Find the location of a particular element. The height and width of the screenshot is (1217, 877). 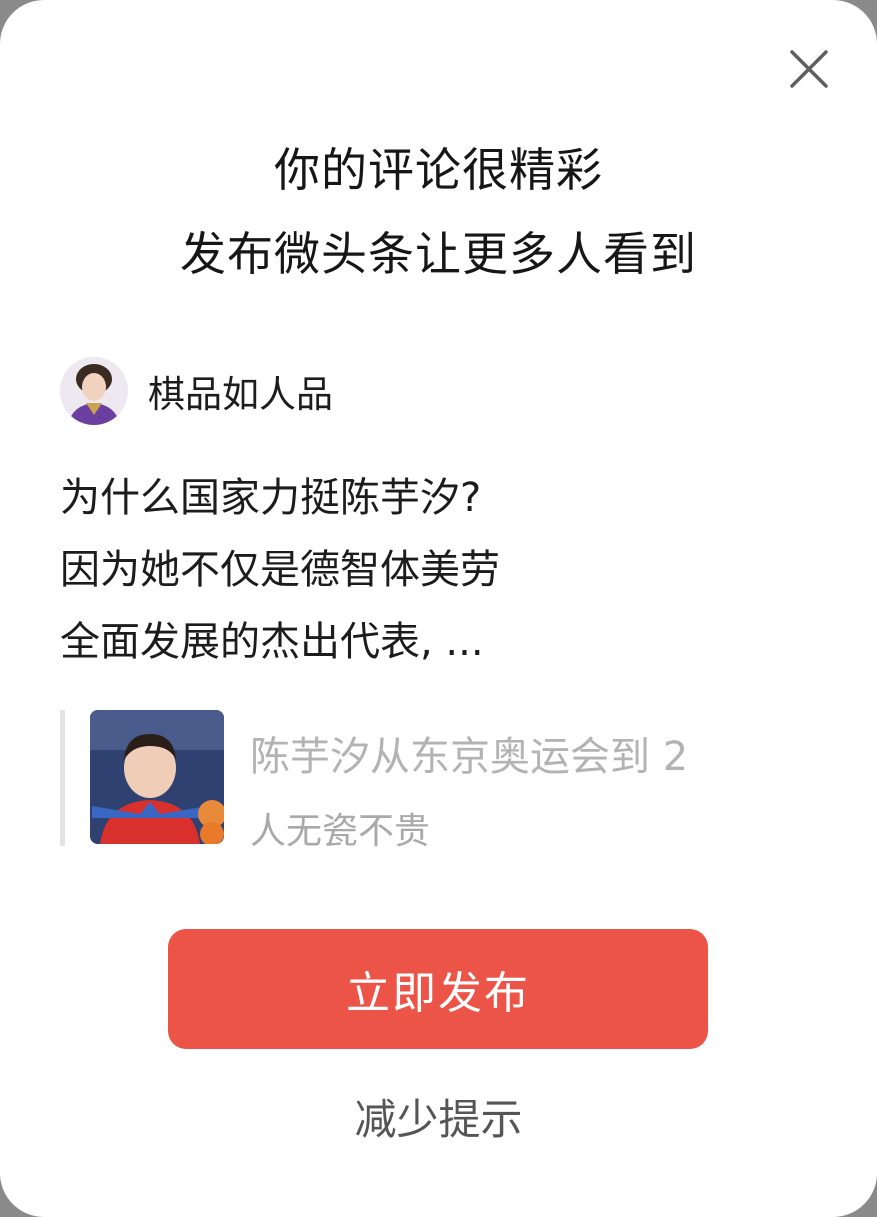

comment-line: 因为她不仅是德智体美劳 is located at coordinates (280, 570).